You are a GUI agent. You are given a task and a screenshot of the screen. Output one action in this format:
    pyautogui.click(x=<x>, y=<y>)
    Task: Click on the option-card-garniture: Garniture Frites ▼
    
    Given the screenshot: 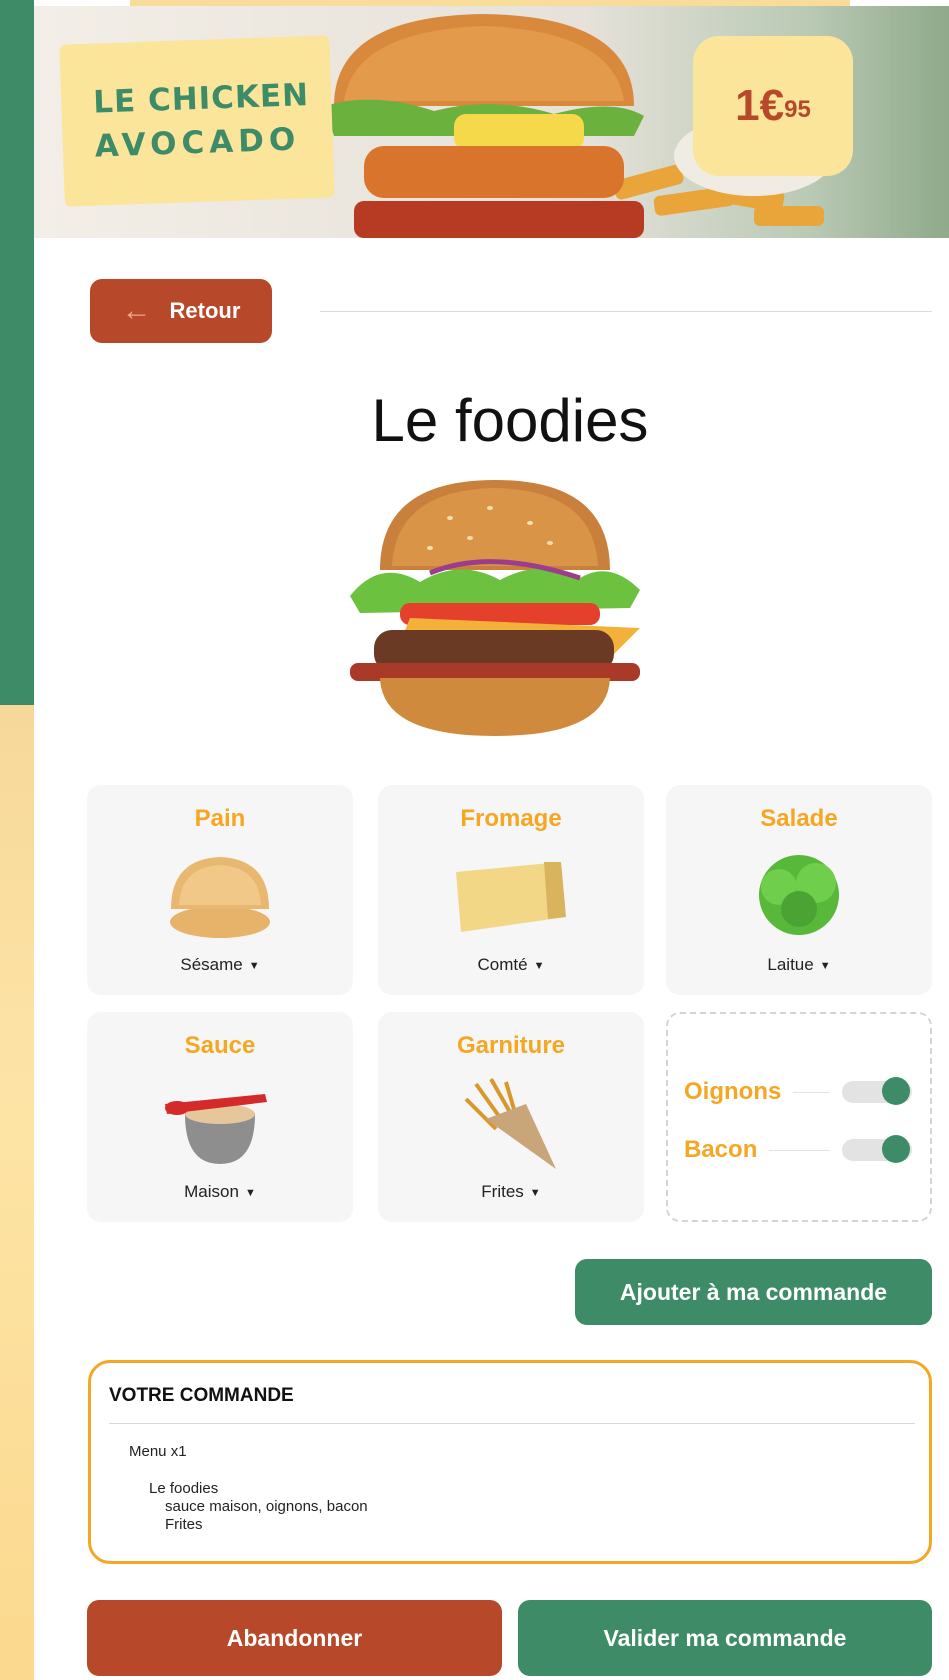 What is the action you would take?
    pyautogui.click(x=511, y=1117)
    